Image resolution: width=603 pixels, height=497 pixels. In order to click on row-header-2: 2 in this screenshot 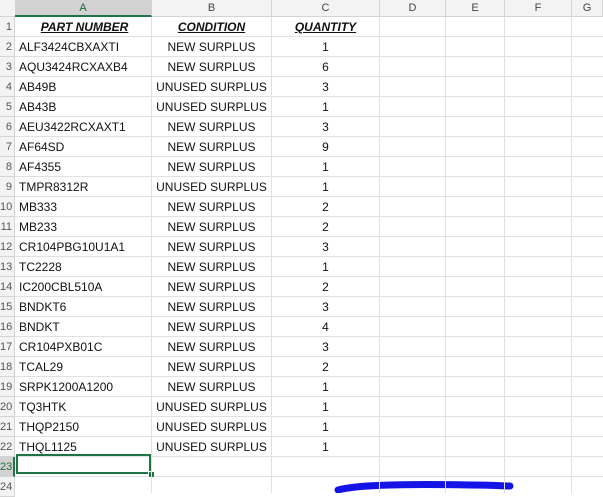, I will do `click(7, 47)`.